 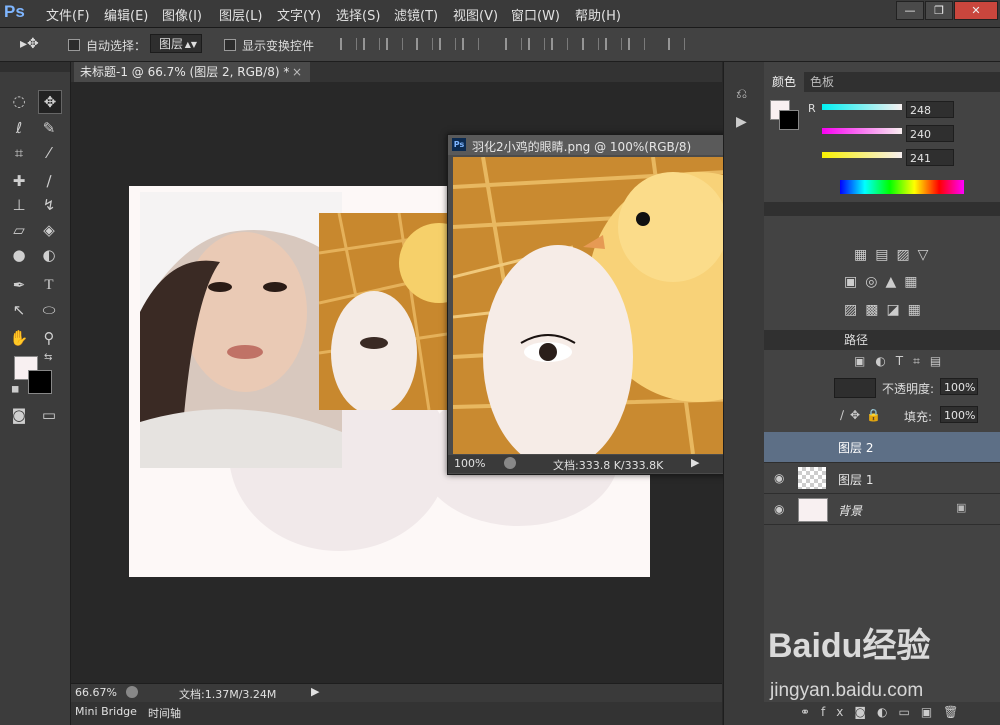 I want to click on marquee-tool-icon: ◌, so click(x=19, y=101).